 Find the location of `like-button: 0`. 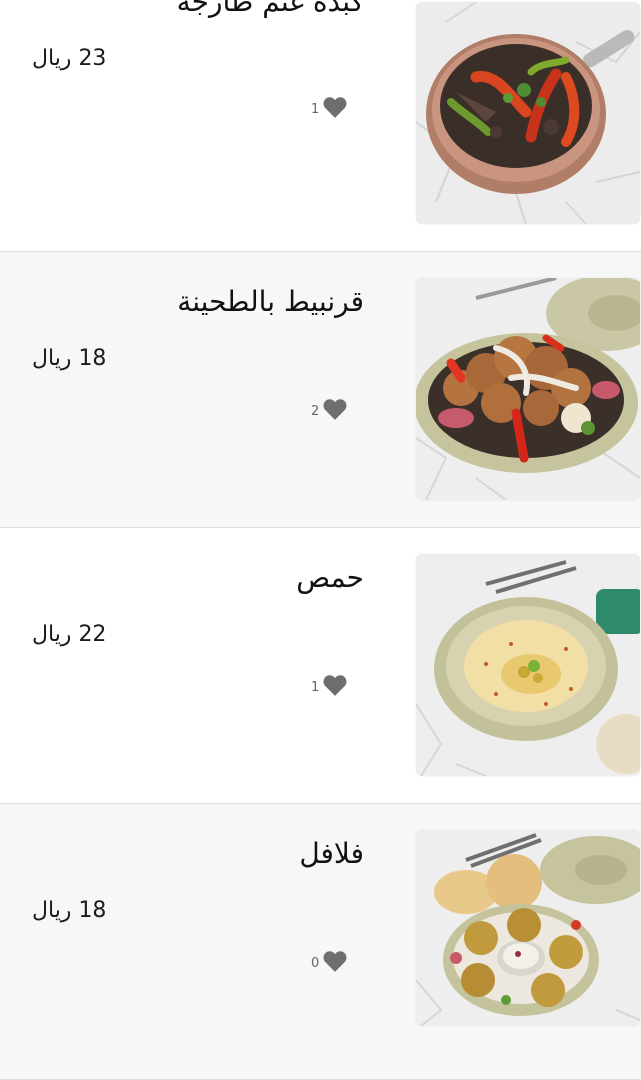

like-button: 0 is located at coordinates (329, 961).